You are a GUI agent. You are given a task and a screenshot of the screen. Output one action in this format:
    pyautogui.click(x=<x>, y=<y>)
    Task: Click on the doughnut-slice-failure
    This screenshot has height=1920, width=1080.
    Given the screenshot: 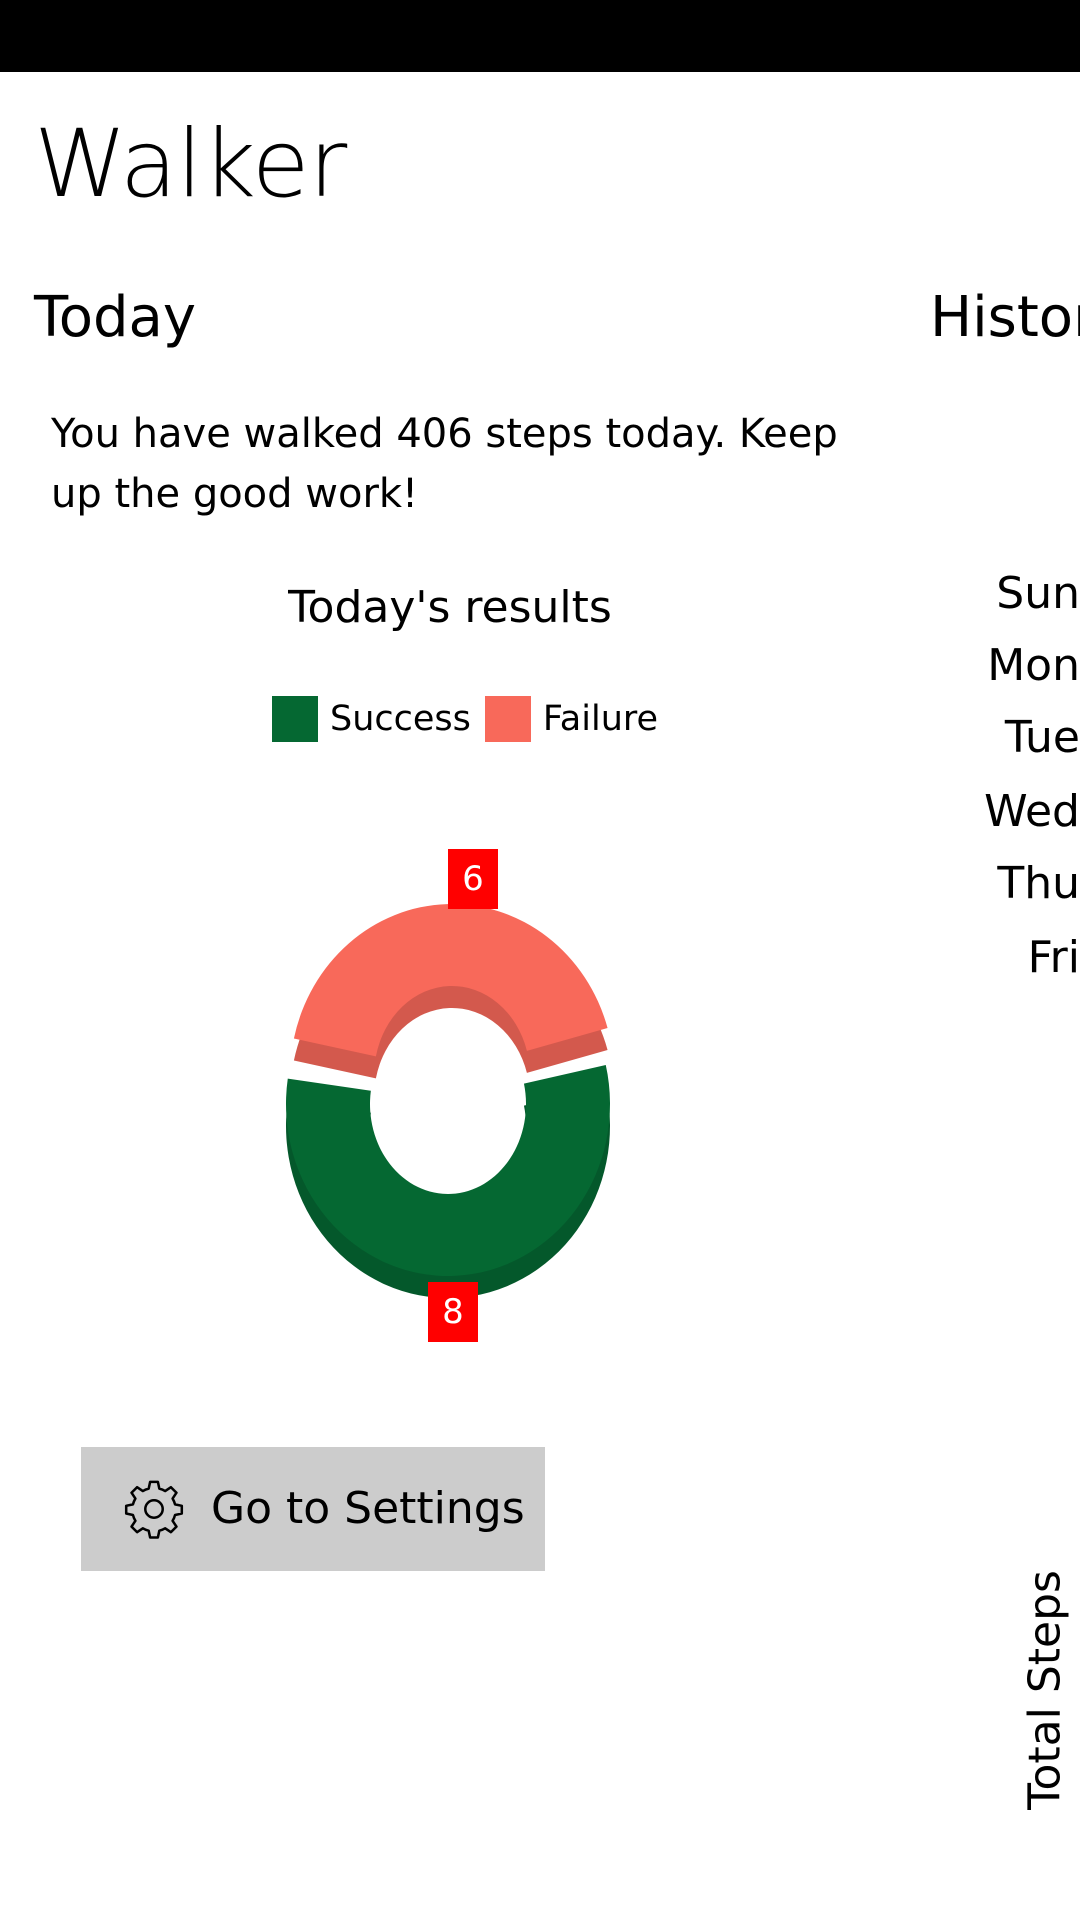 What is the action you would take?
    pyautogui.click(x=450, y=991)
    